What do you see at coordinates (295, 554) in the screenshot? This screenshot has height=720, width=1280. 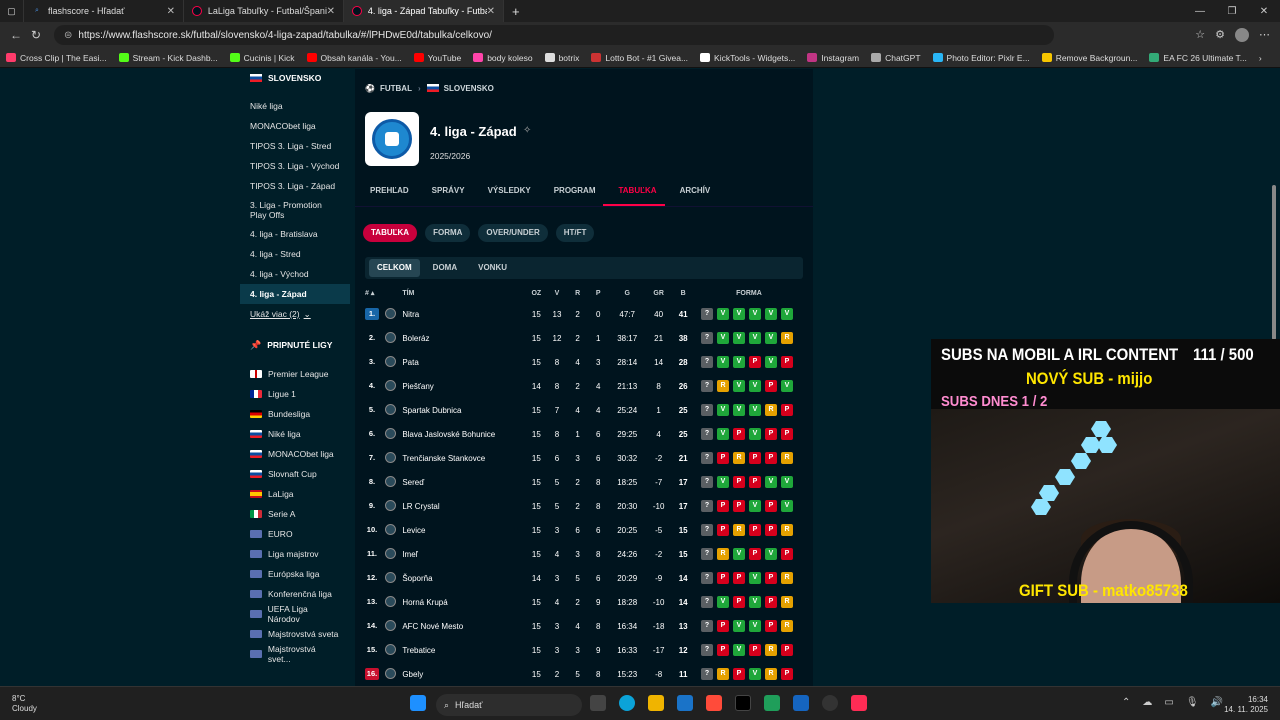 I see `pinned-league-item: Liga majstrov` at bounding box center [295, 554].